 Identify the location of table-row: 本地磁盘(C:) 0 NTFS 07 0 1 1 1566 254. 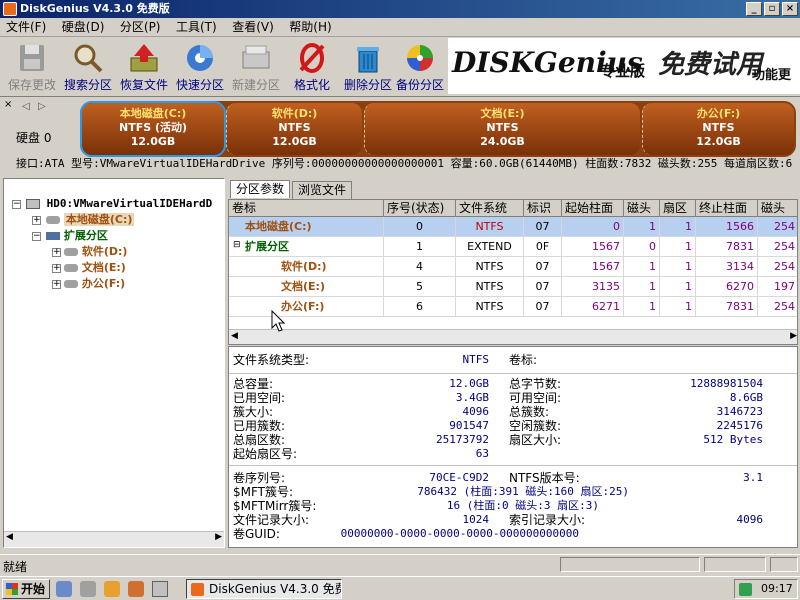
(513, 227).